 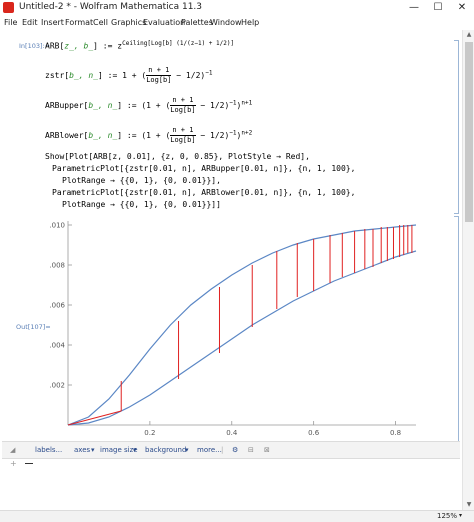 I want to click on menu-edit: Edit, so click(x=30, y=22).